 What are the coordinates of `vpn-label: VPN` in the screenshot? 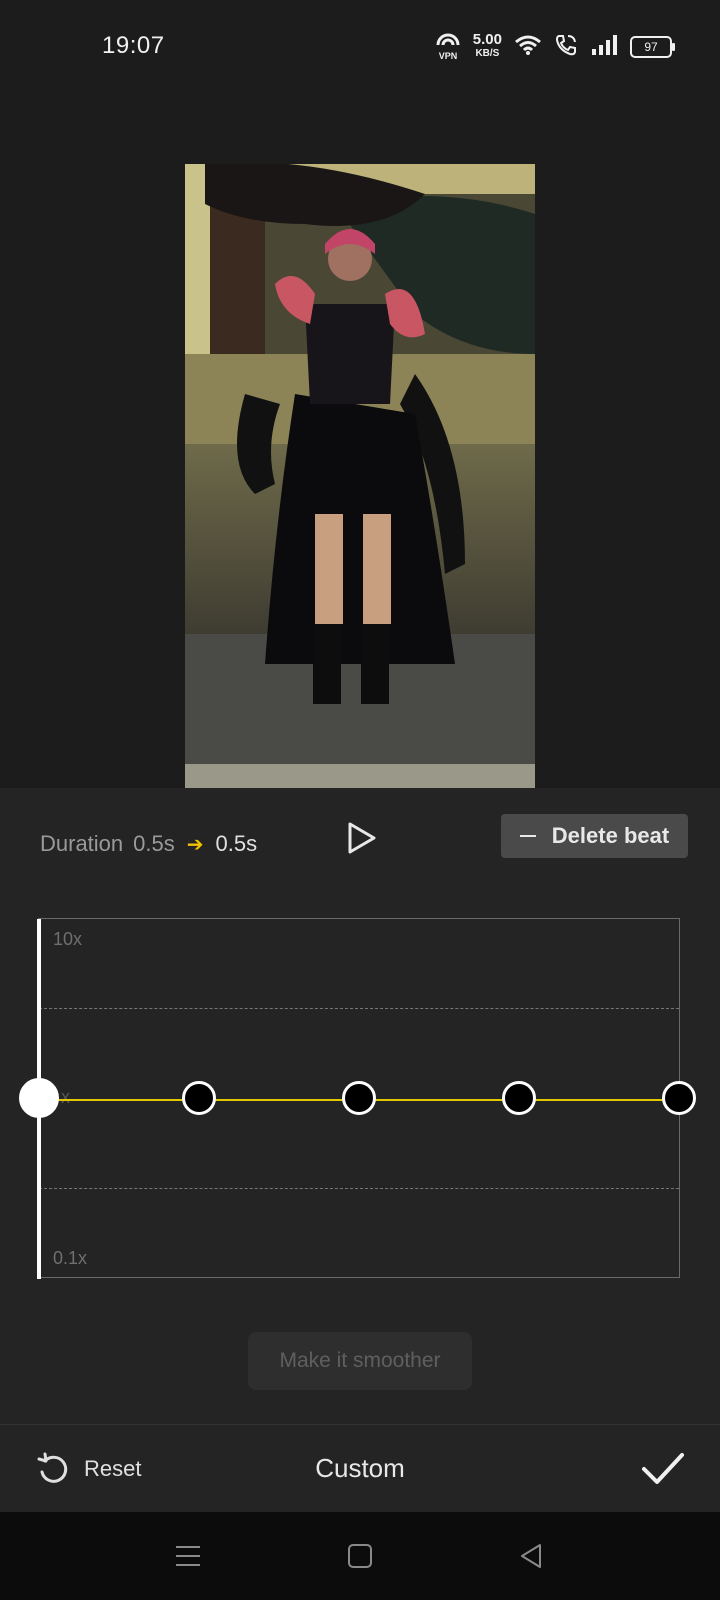 It's located at (448, 56).